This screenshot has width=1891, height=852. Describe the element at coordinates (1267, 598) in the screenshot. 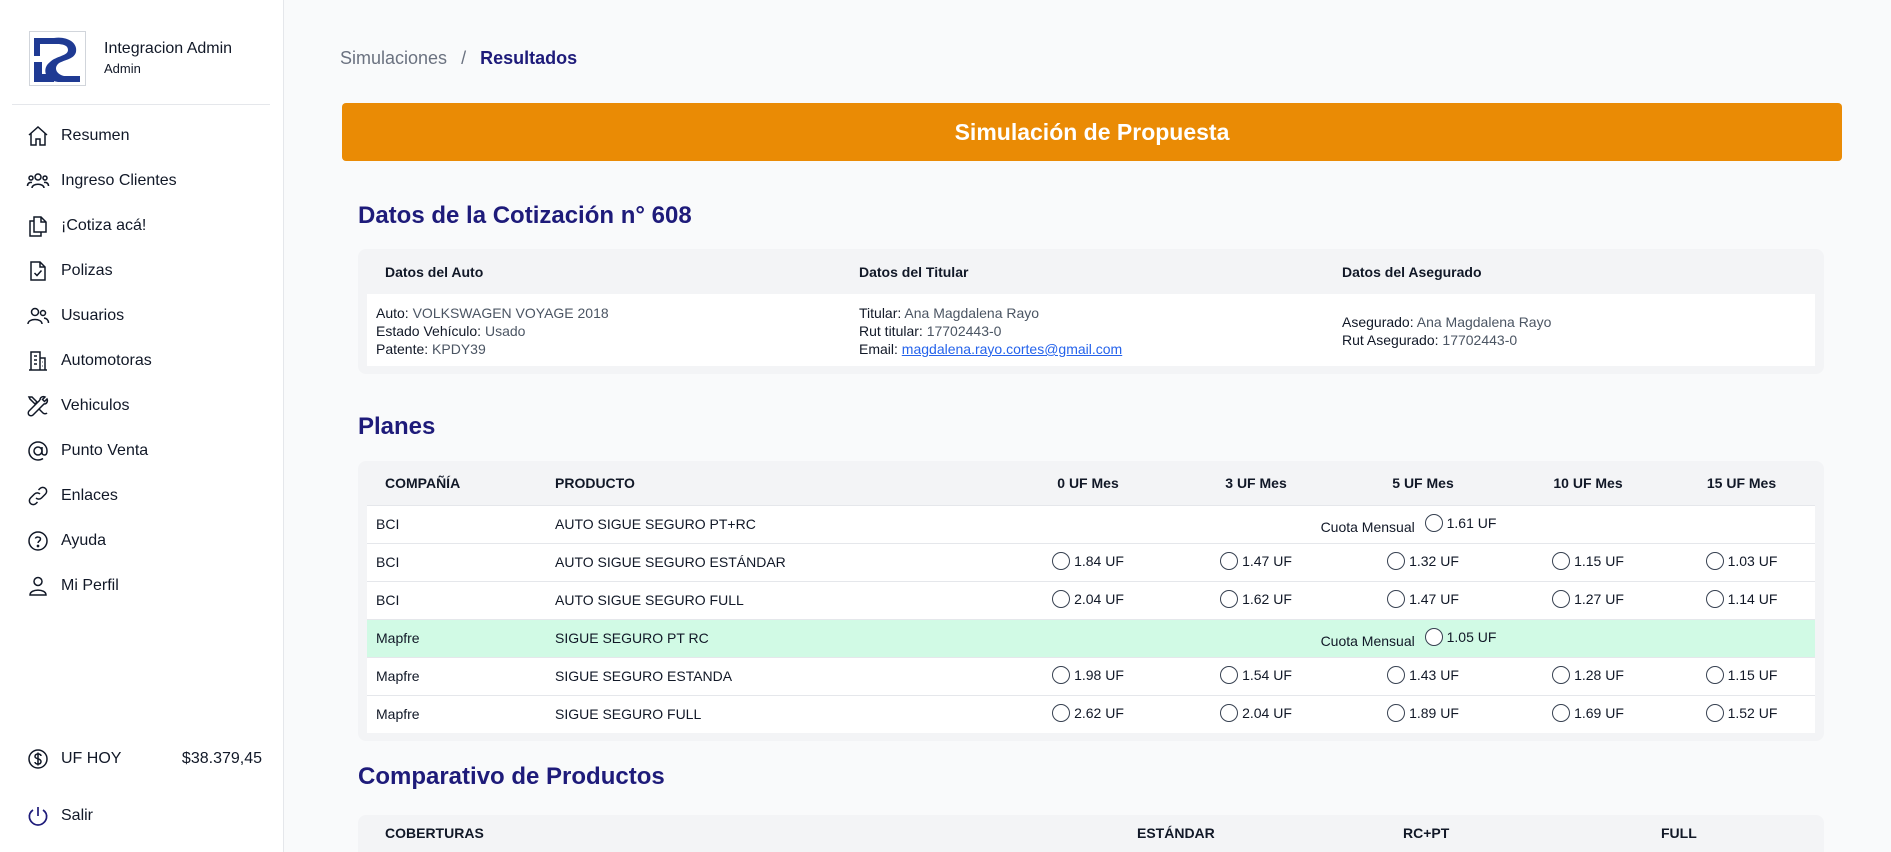

I see `price-value: 1.62 UF` at that location.